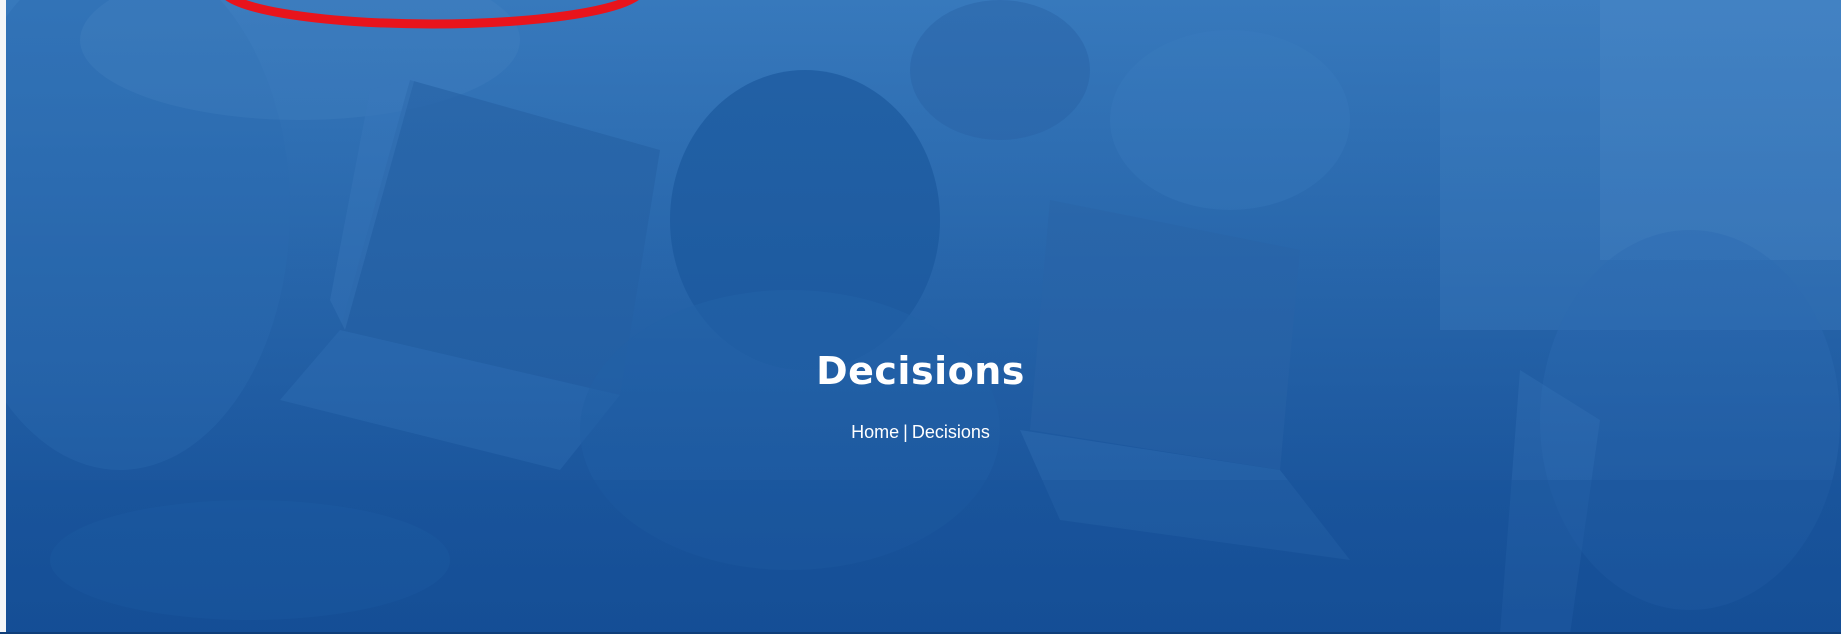 The image size is (1841, 634). What do you see at coordinates (875, 432) in the screenshot?
I see `breadcrumb-home-link: Home` at bounding box center [875, 432].